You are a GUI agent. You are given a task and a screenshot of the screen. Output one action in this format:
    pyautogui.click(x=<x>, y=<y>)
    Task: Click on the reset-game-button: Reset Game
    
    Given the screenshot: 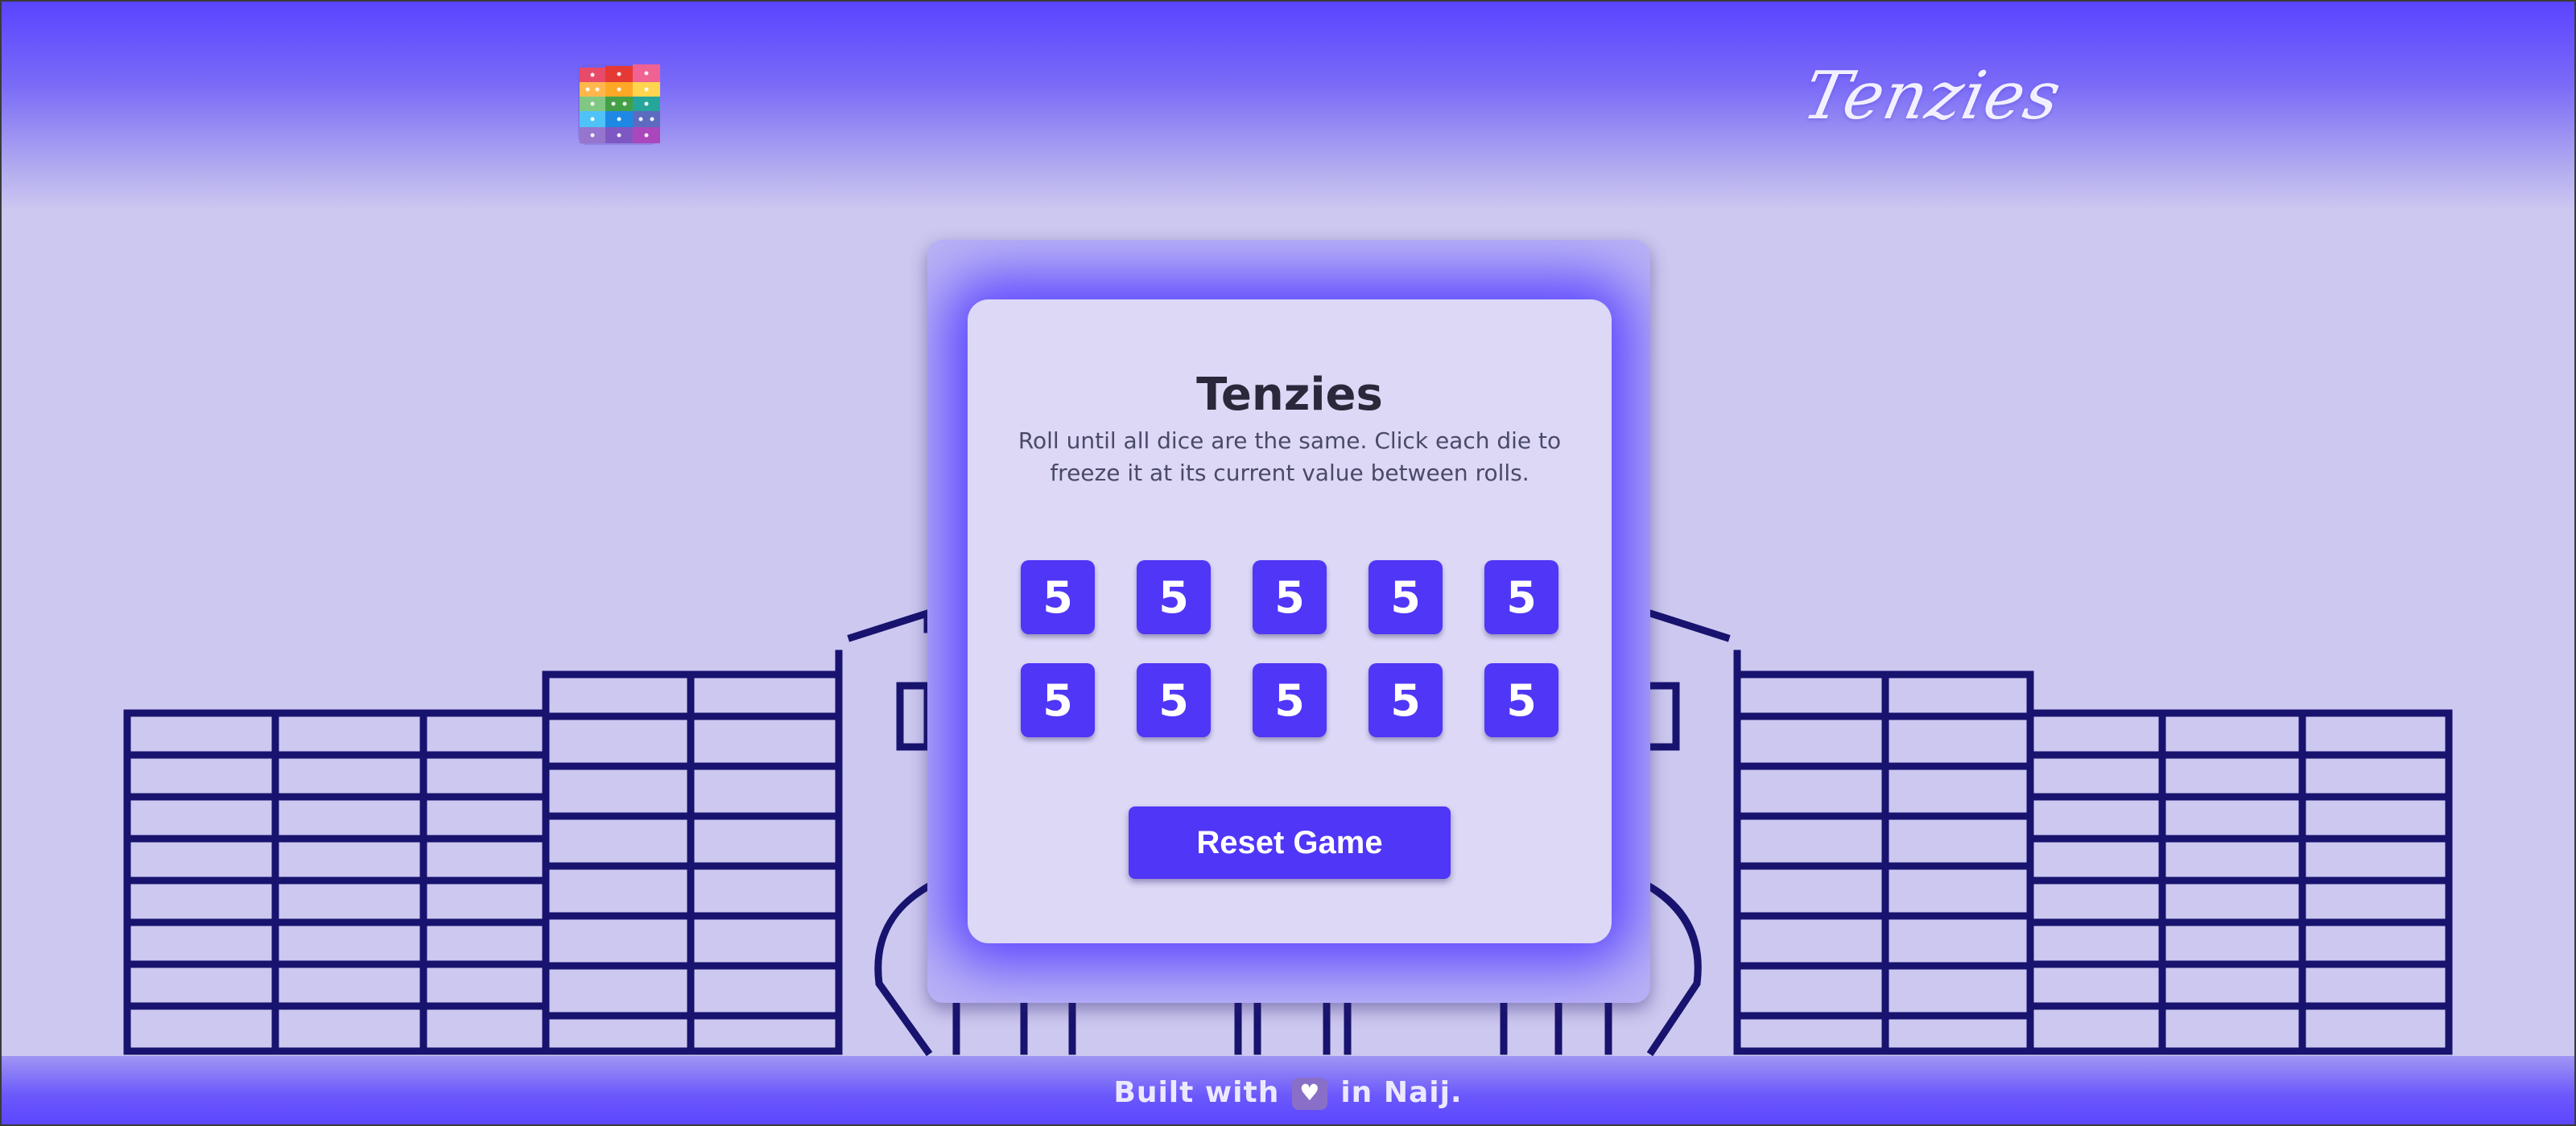 What is the action you would take?
    pyautogui.click(x=1290, y=843)
    